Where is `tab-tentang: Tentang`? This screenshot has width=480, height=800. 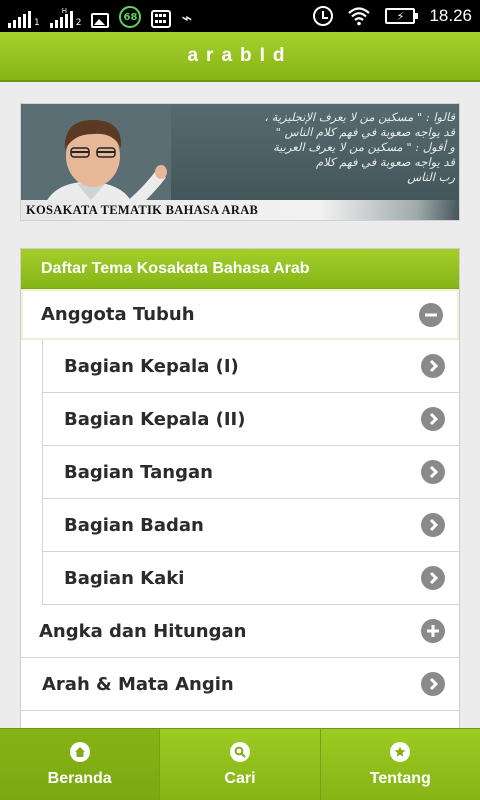 tab-tentang: Tentang is located at coordinates (400, 764).